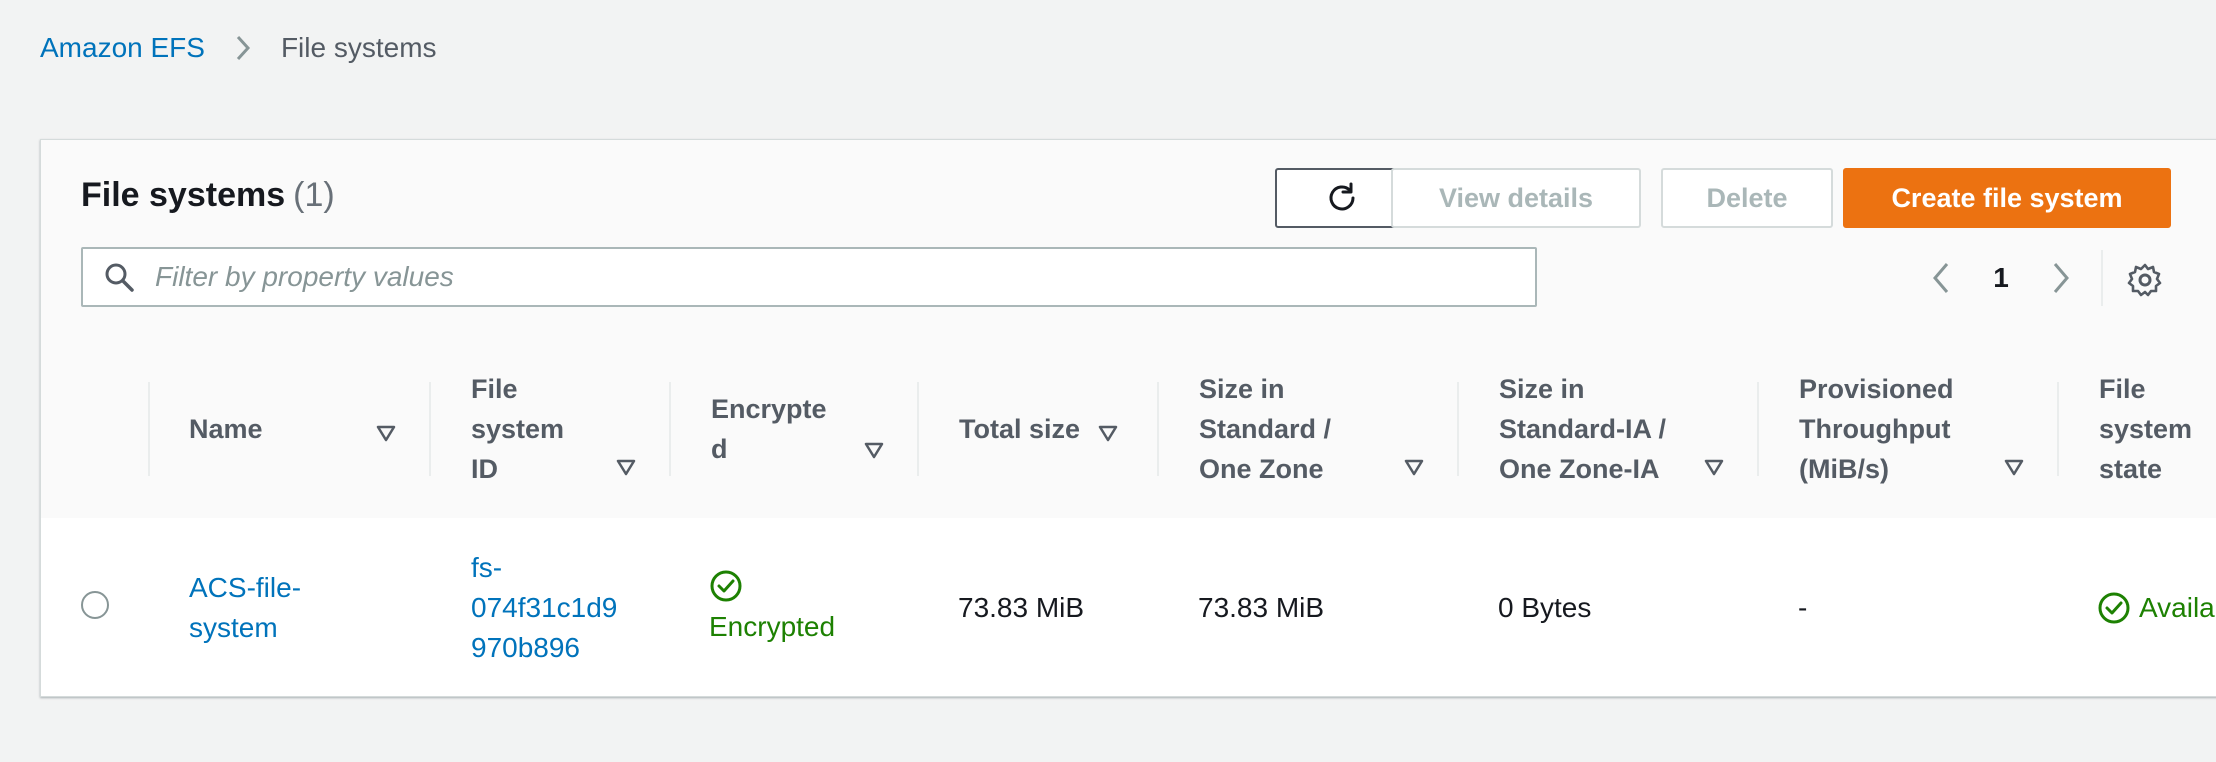 The height and width of the screenshot is (762, 2216). What do you see at coordinates (314, 195) in the screenshot?
I see `panel-count: (1)` at bounding box center [314, 195].